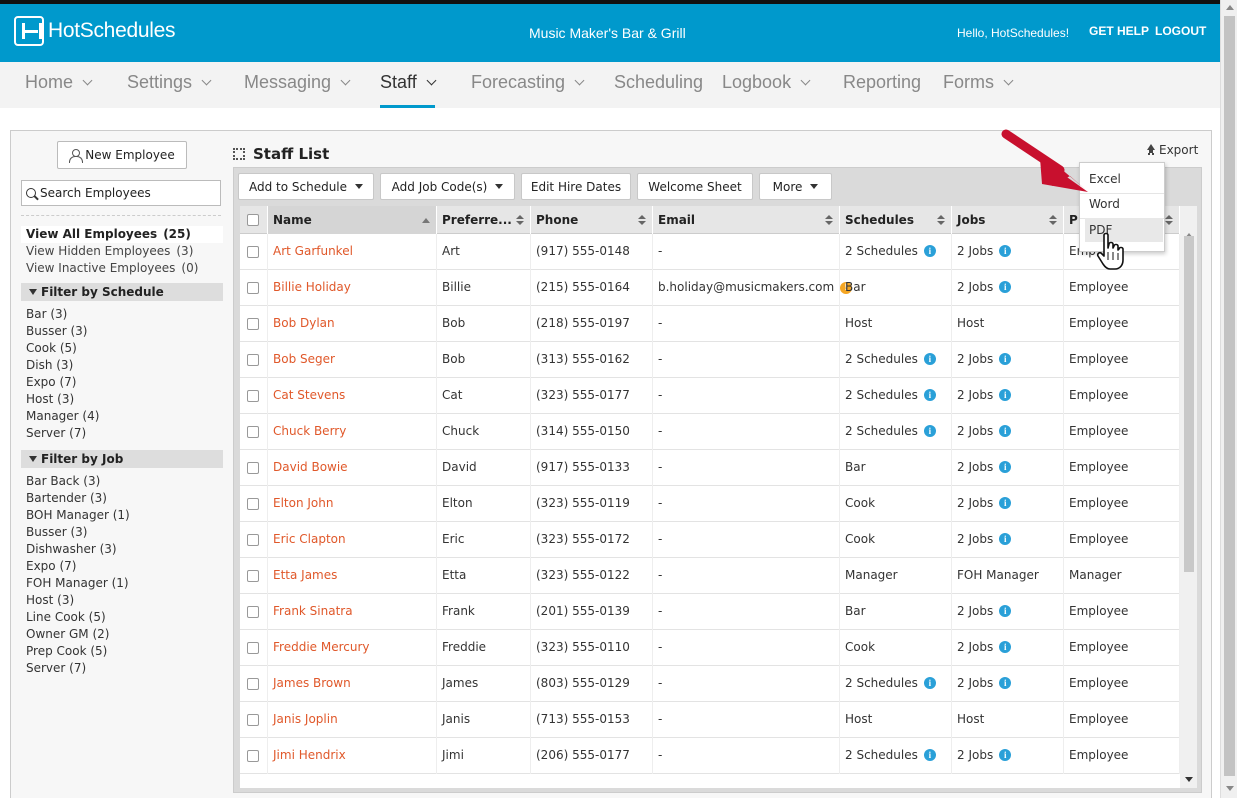  What do you see at coordinates (658, 90) in the screenshot?
I see `nav-scheduling: Scheduling` at bounding box center [658, 90].